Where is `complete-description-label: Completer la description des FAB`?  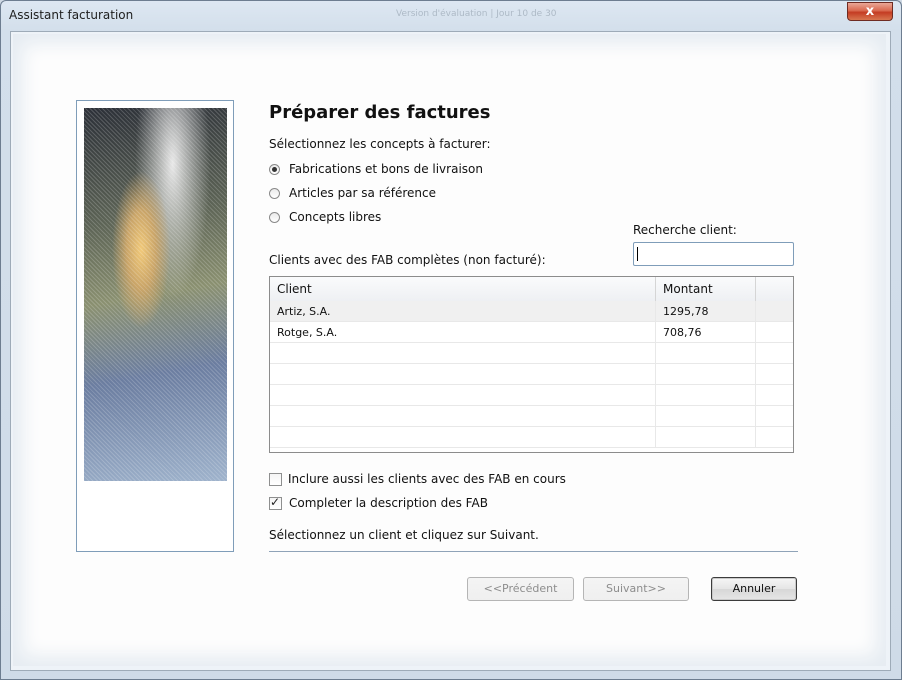
complete-description-label: Completer la description des FAB is located at coordinates (388, 503).